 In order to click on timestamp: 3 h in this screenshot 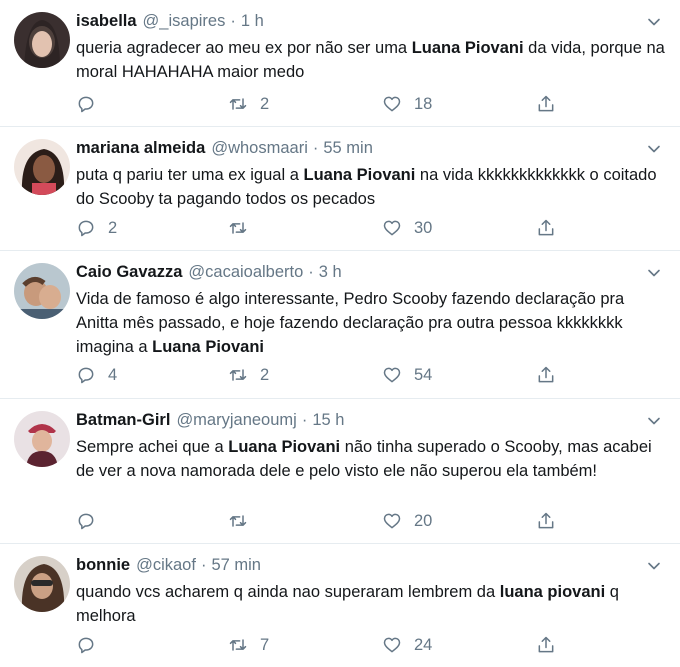, I will do `click(330, 272)`.